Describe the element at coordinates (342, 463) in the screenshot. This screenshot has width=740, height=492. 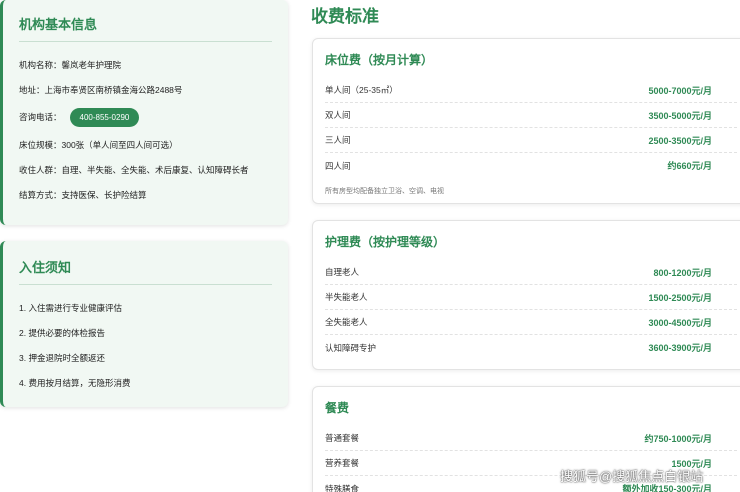
I see `fee-name: 营养套餐` at that location.